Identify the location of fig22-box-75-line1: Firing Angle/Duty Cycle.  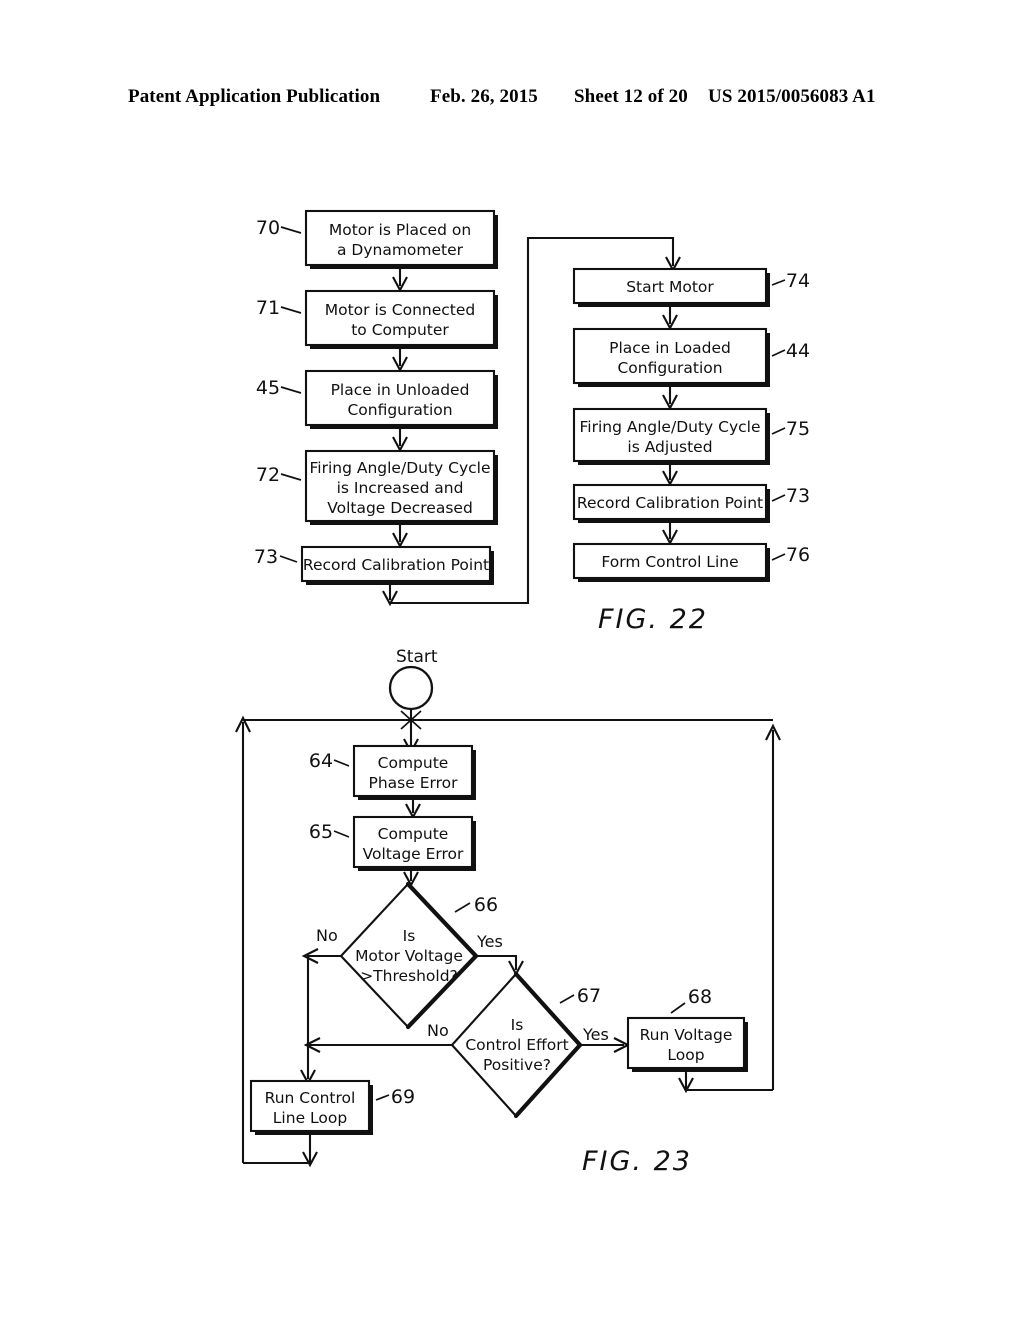
(670, 427).